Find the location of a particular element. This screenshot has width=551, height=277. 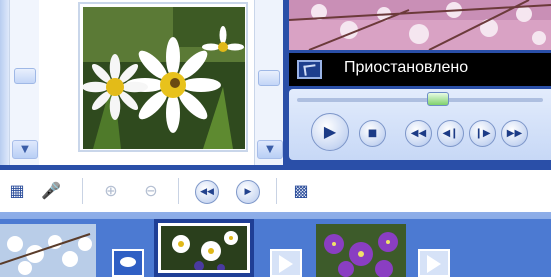

storyboard-toggle-icon: ▩ is located at coordinates (301, 191).